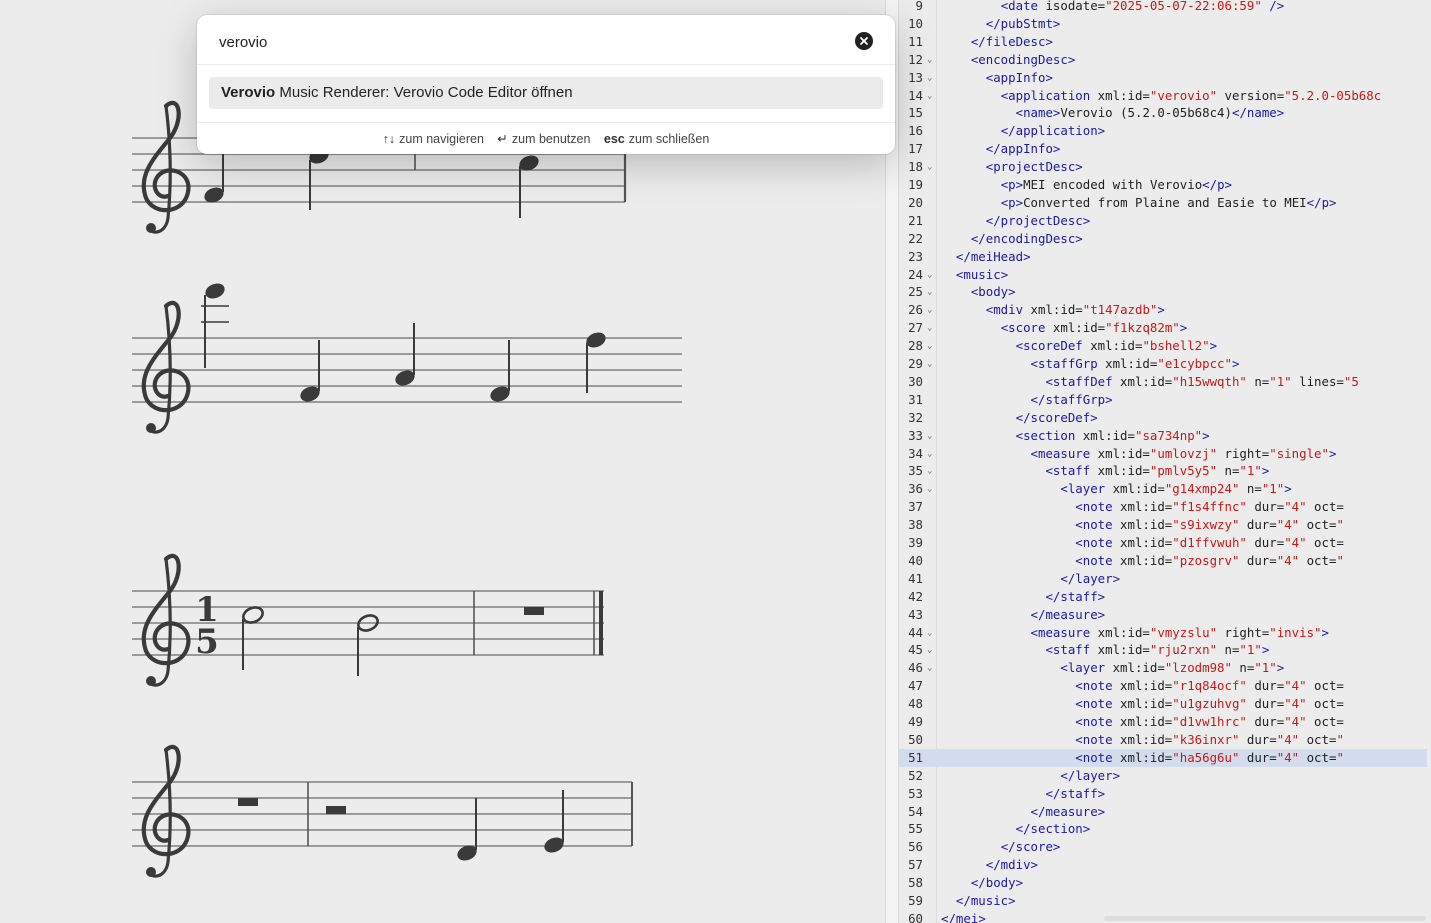 The height and width of the screenshot is (923, 1431). What do you see at coordinates (1163, 328) in the screenshot?
I see `code-line: 27 ⌄ <score xml:id="f1kzq82m">` at bounding box center [1163, 328].